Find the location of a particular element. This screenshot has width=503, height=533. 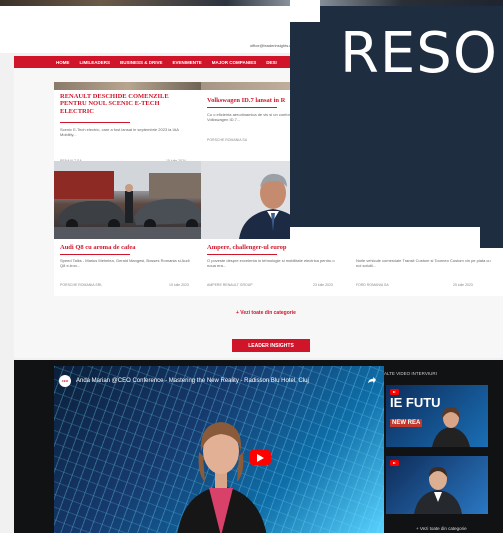

play-button-icon is located at coordinates (260, 457).